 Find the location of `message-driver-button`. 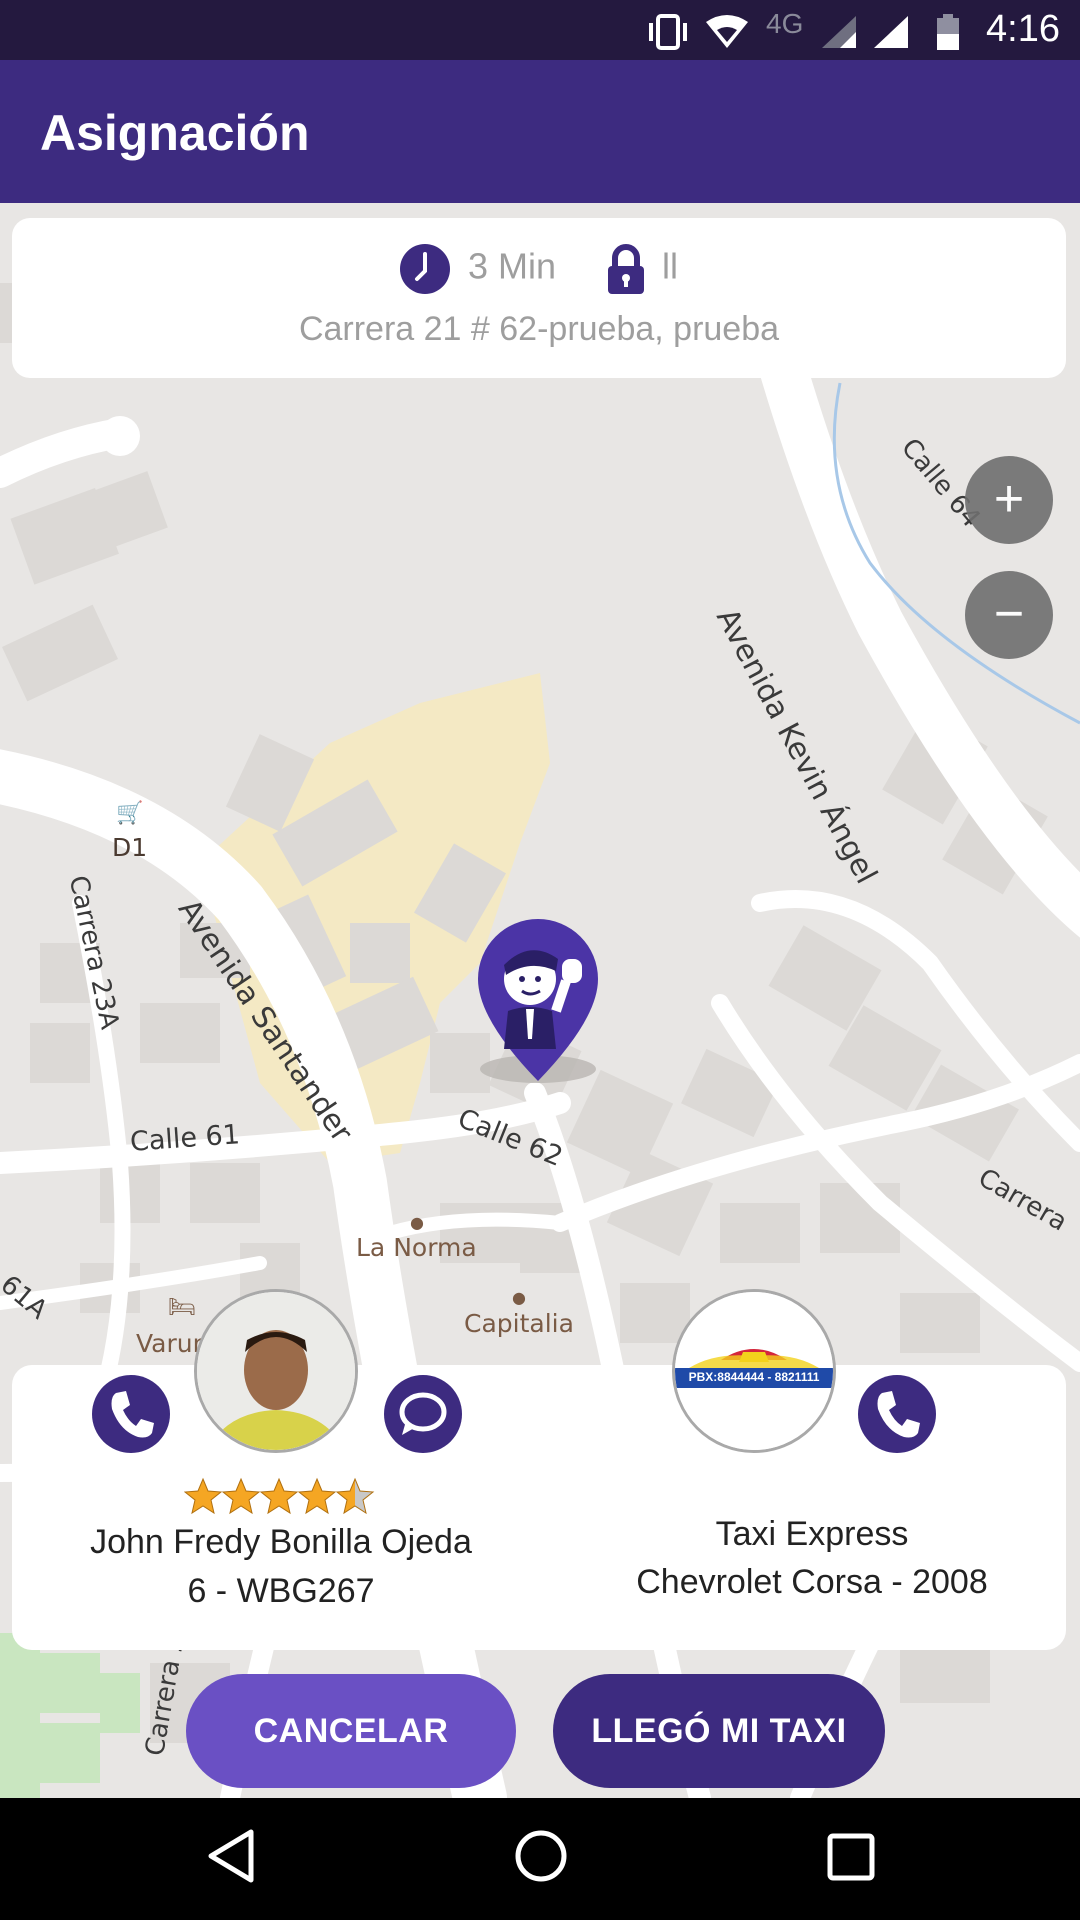

message-driver-button is located at coordinates (423, 1414).